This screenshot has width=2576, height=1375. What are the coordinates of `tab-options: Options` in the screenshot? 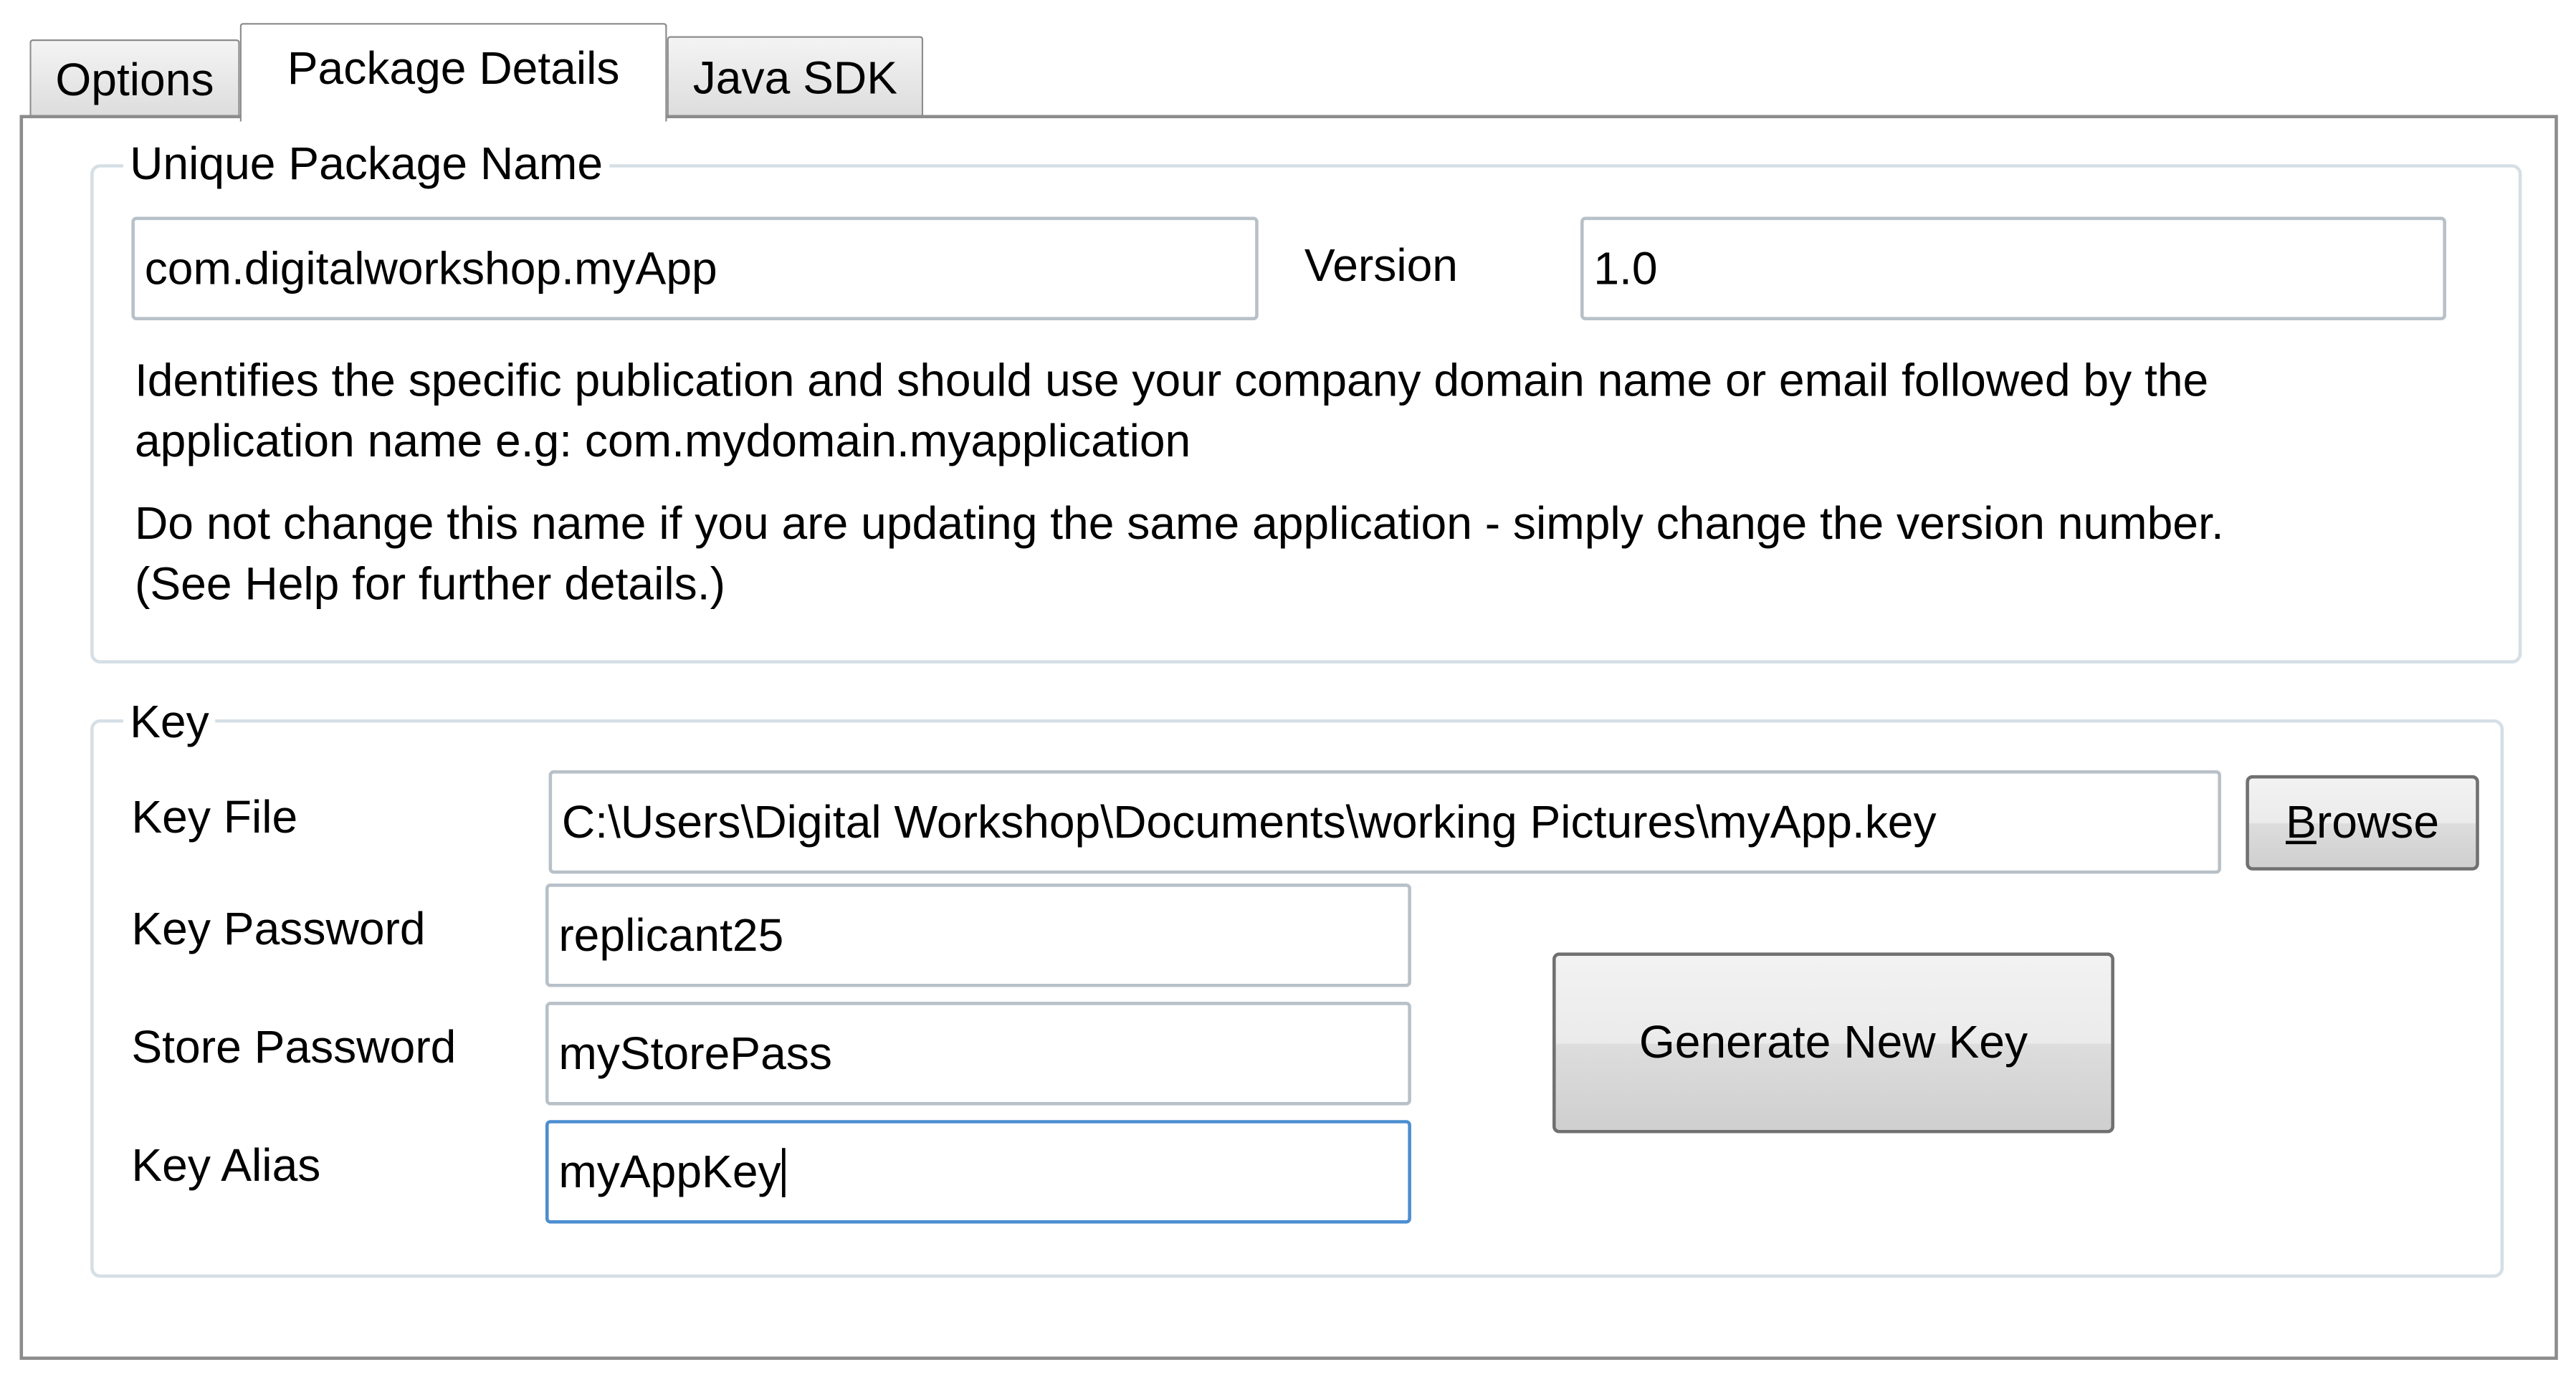 It's located at (134, 79).